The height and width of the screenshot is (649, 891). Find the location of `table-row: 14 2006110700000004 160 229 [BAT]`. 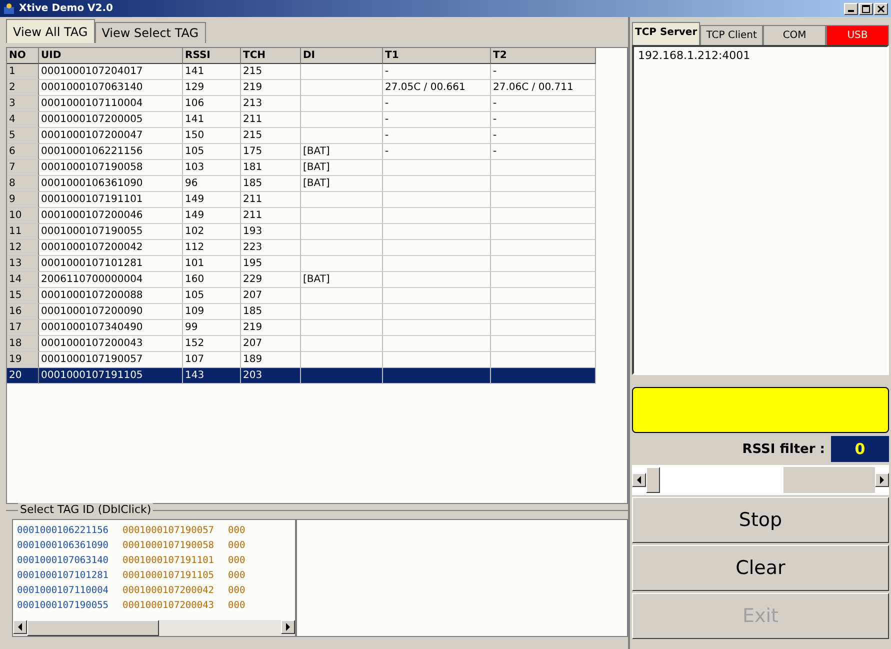

table-row: 14 2006110700000004 160 229 [BAT] is located at coordinates (301, 280).